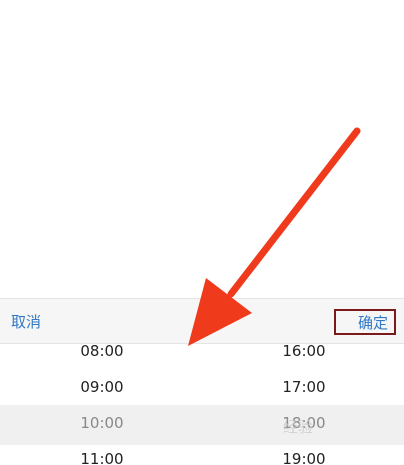  What do you see at coordinates (202, 321) in the screenshot?
I see `picker-toolbar: 取消 确定` at bounding box center [202, 321].